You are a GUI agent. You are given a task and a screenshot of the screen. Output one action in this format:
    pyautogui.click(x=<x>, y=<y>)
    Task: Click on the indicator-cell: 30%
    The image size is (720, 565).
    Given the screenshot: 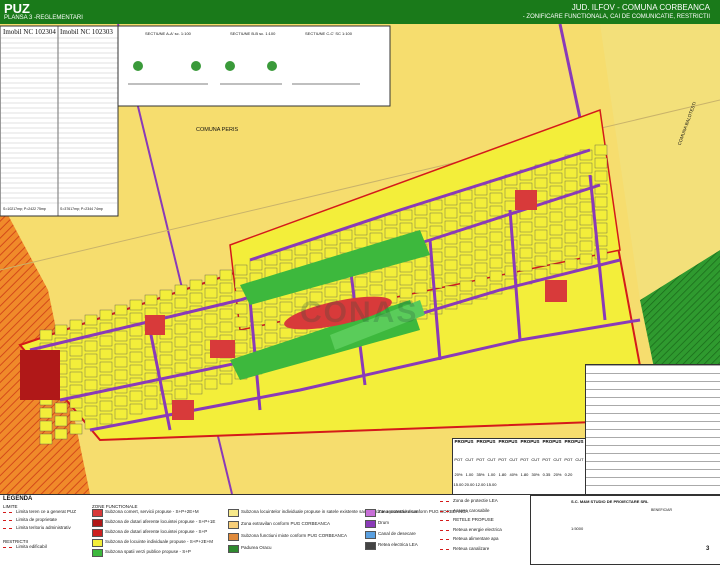 What is the action you would take?
    pyautogui.click(x=535, y=474)
    